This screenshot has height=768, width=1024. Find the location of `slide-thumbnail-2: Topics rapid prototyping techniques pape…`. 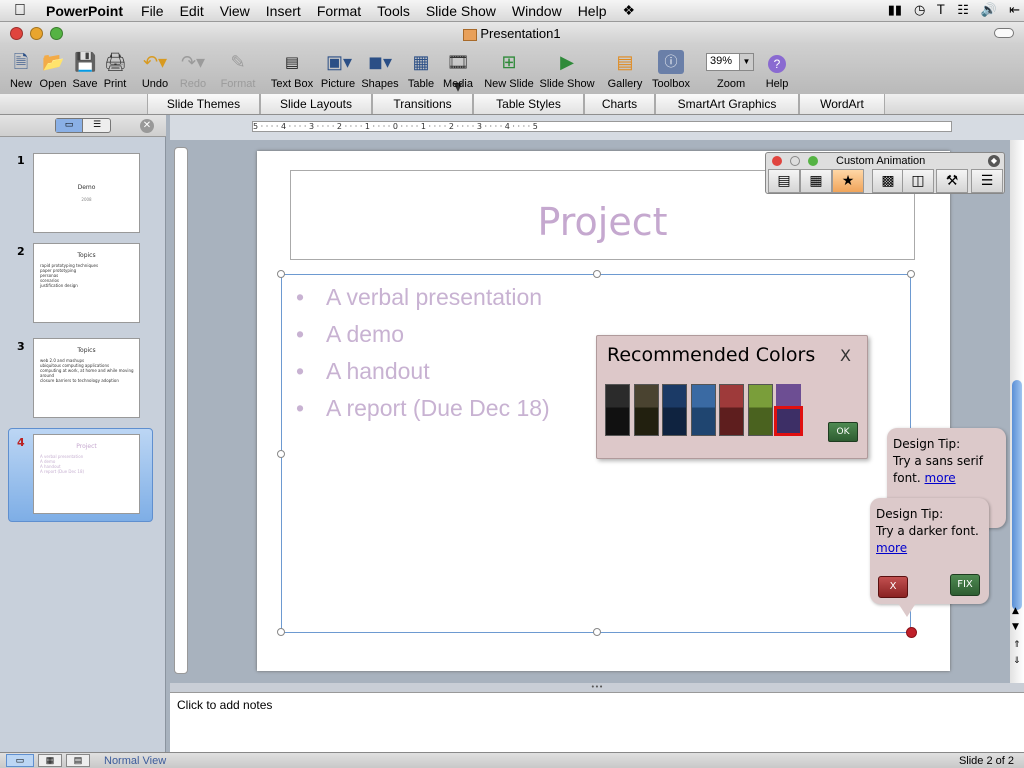

slide-thumbnail-2: Topics rapid prototyping techniques pape… is located at coordinates (86, 283).